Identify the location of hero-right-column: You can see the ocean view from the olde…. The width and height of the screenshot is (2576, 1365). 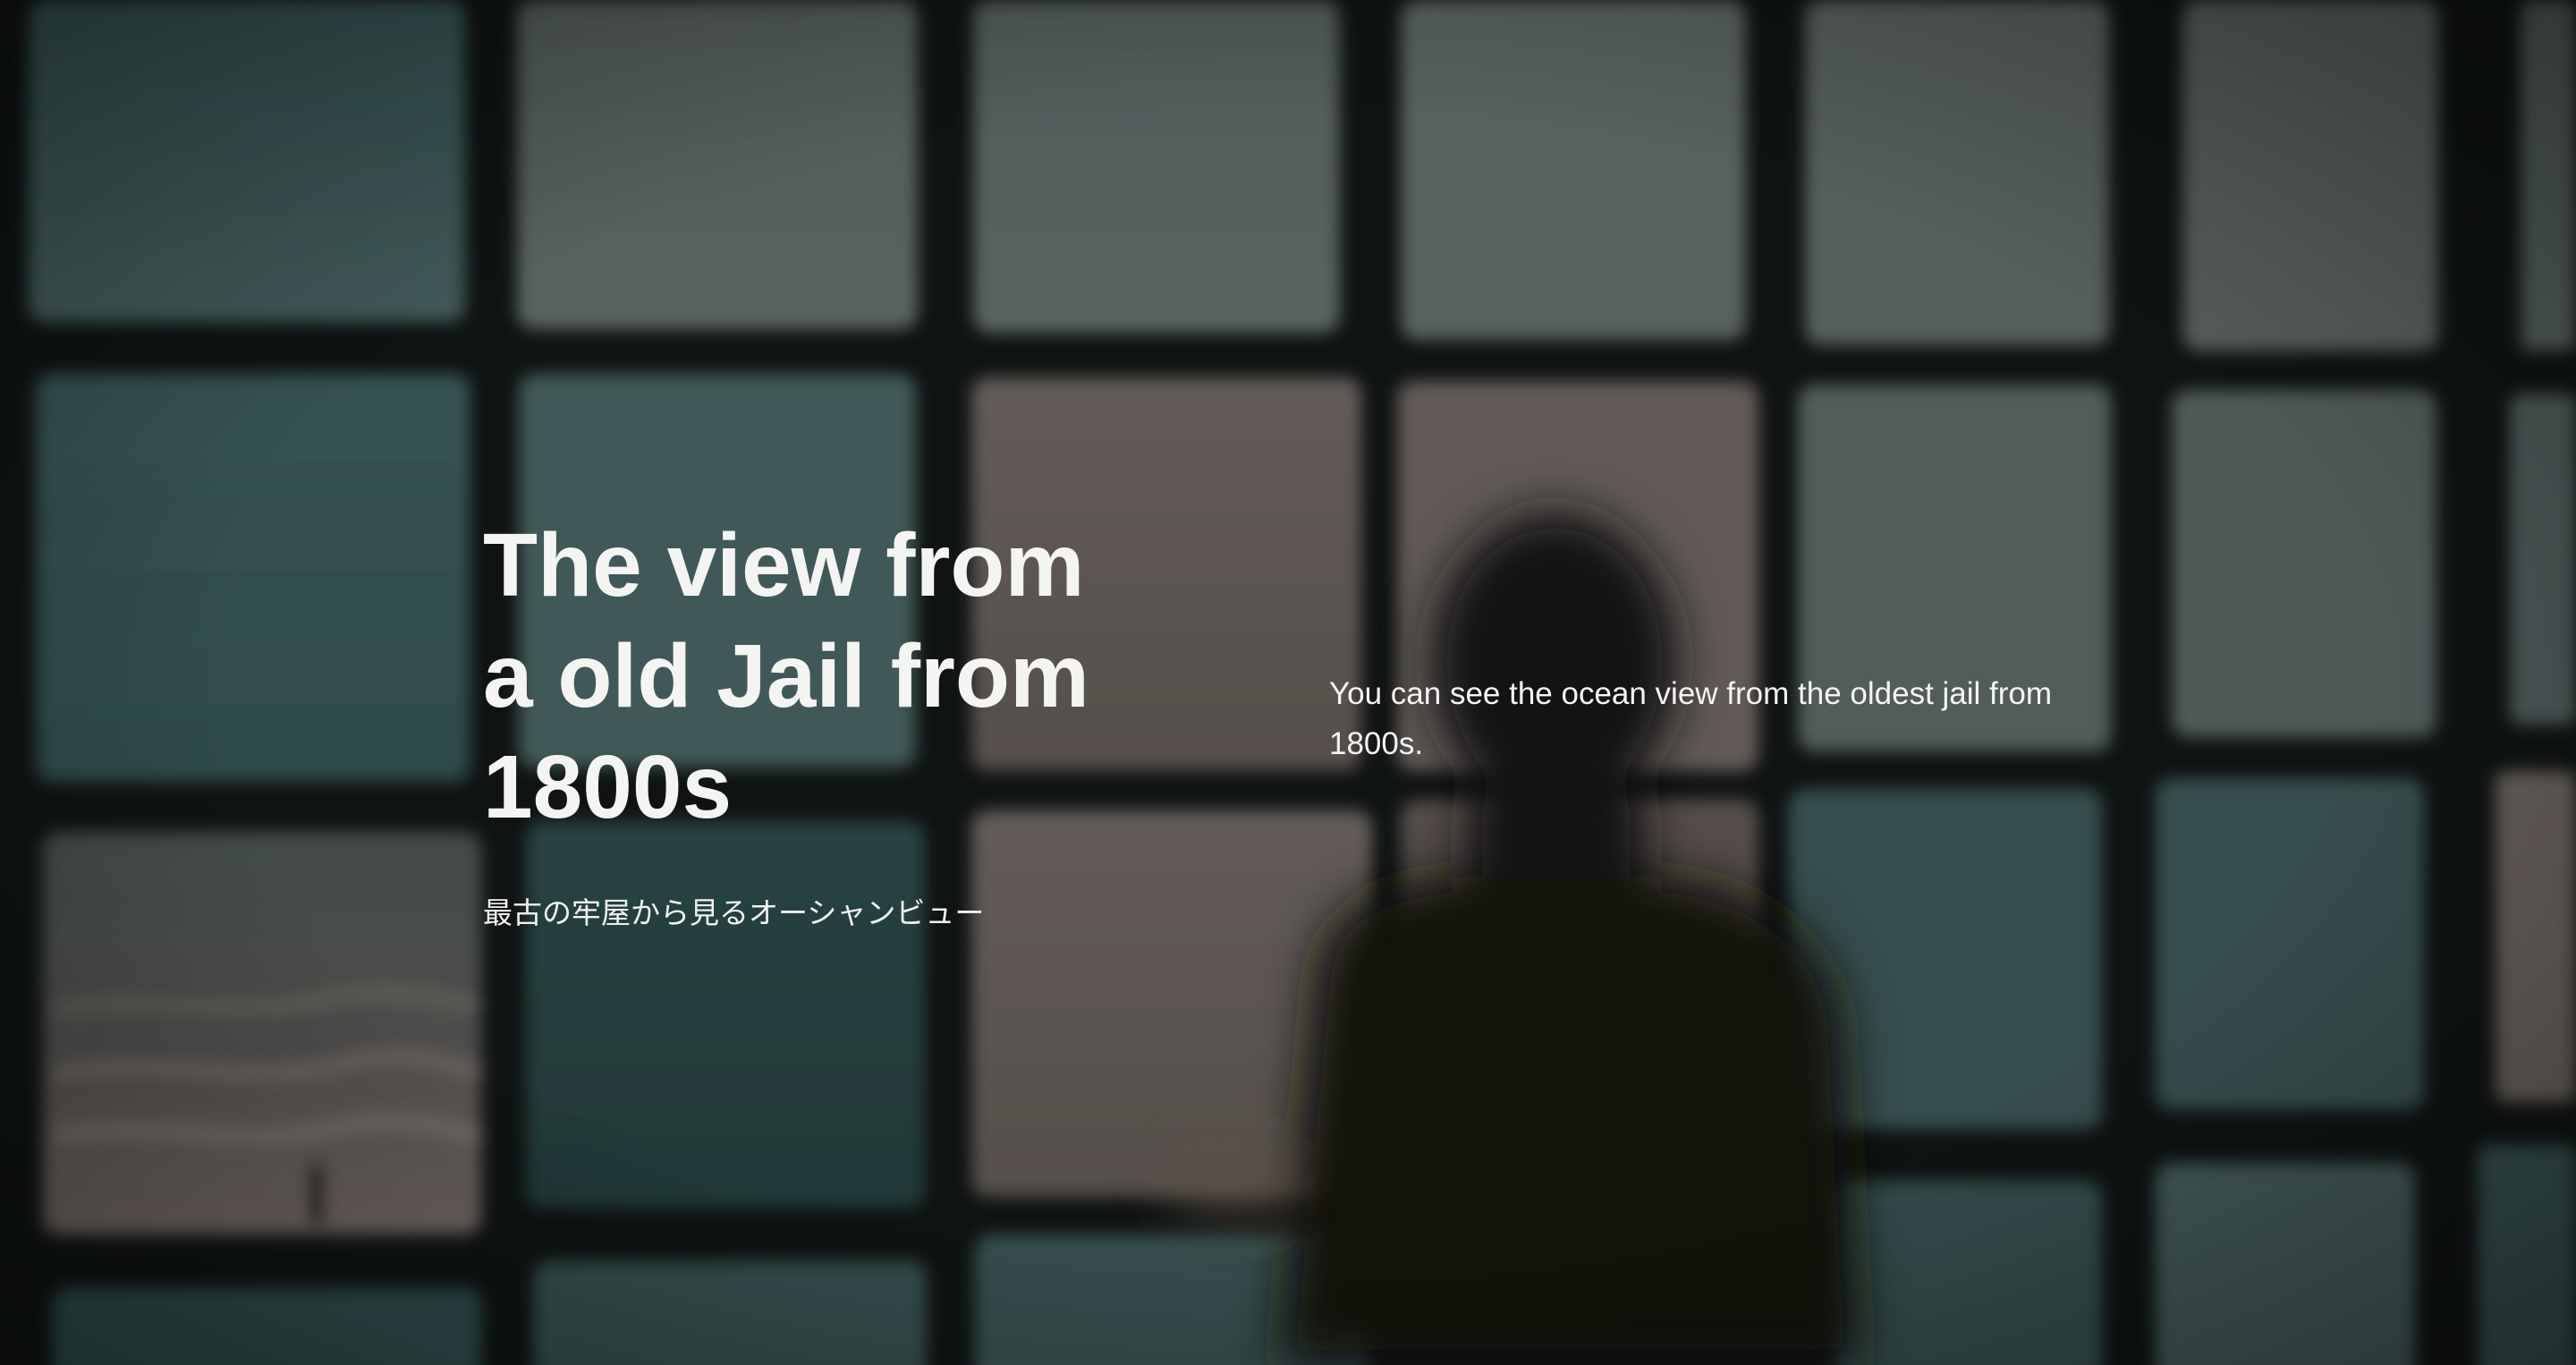
(1722, 719).